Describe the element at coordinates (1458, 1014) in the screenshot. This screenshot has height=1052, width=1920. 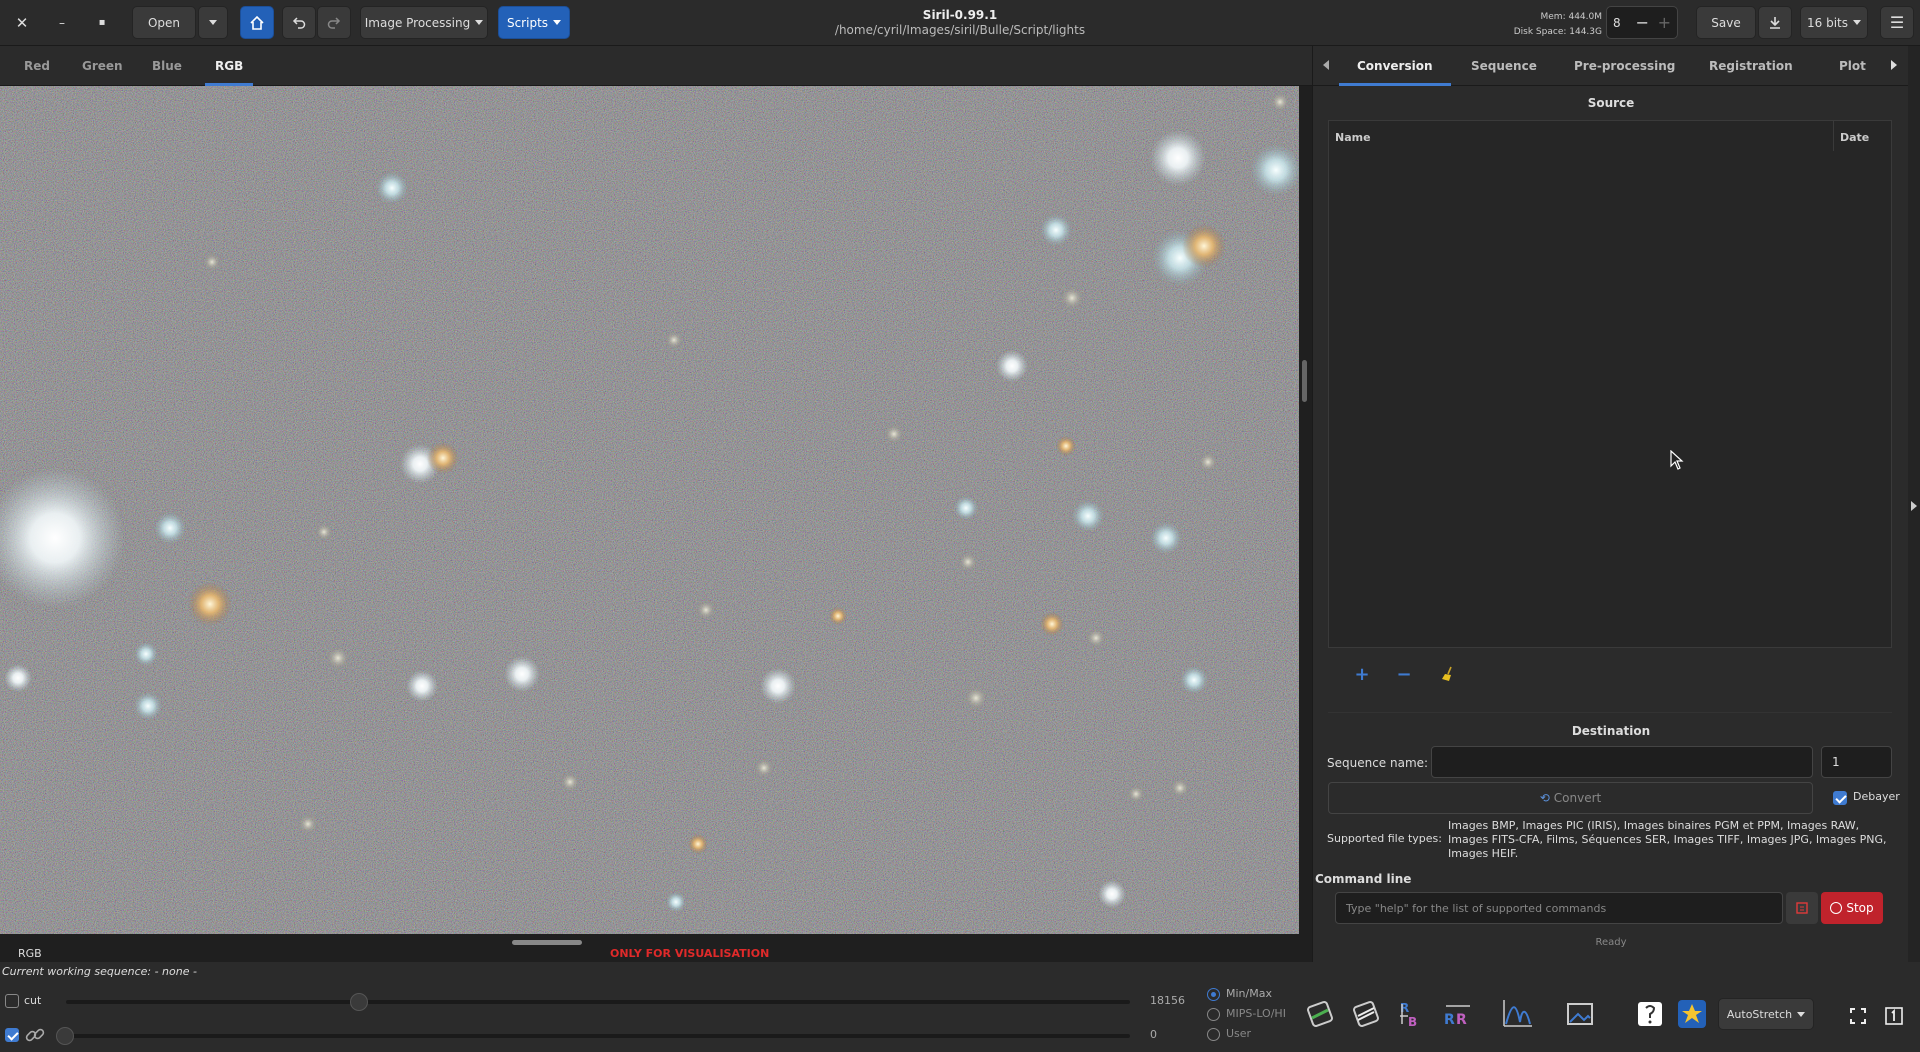
I see `rgb-align-icon: RR` at that location.